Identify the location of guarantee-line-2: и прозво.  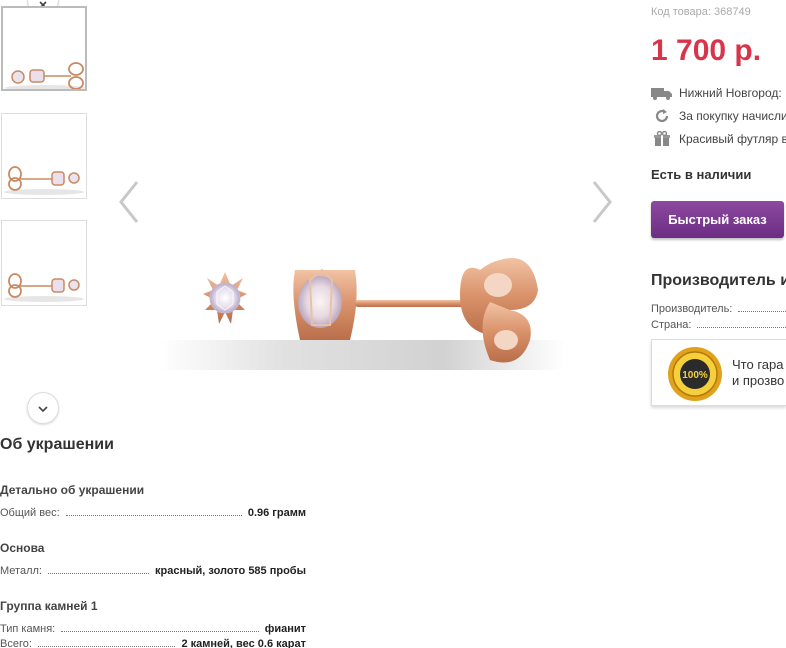
(758, 380).